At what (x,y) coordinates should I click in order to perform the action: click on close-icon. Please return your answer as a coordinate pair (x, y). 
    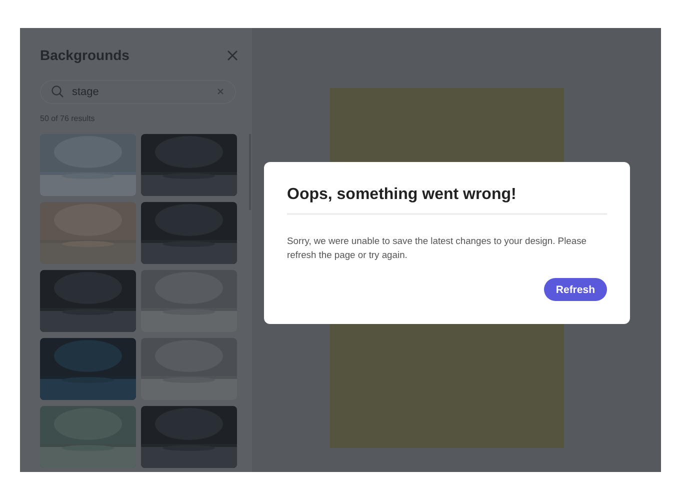
    Looking at the image, I should click on (232, 55).